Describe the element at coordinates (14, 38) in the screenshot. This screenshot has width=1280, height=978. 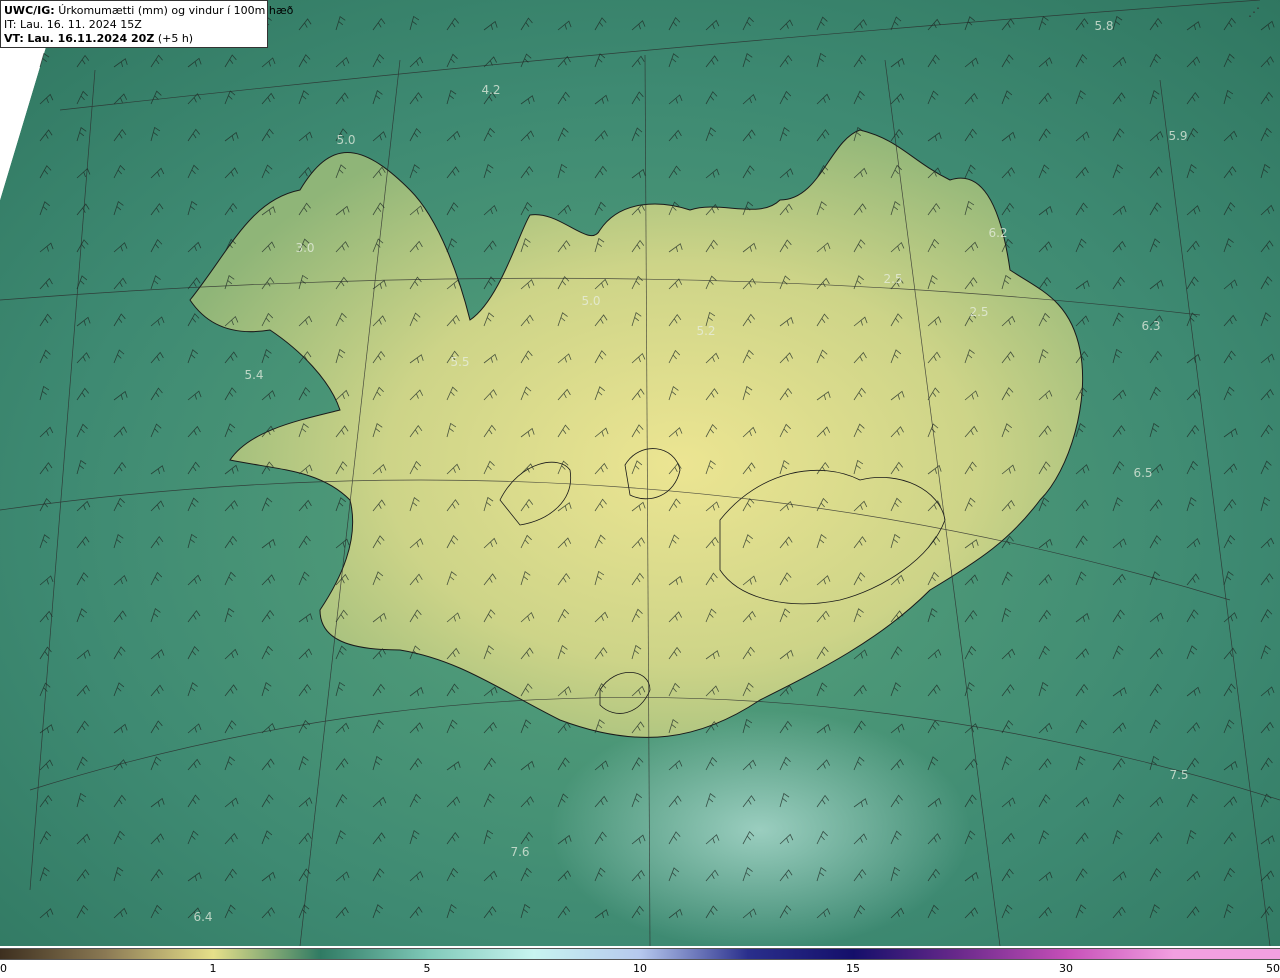
I see `valid-prefix: VT:` at that location.